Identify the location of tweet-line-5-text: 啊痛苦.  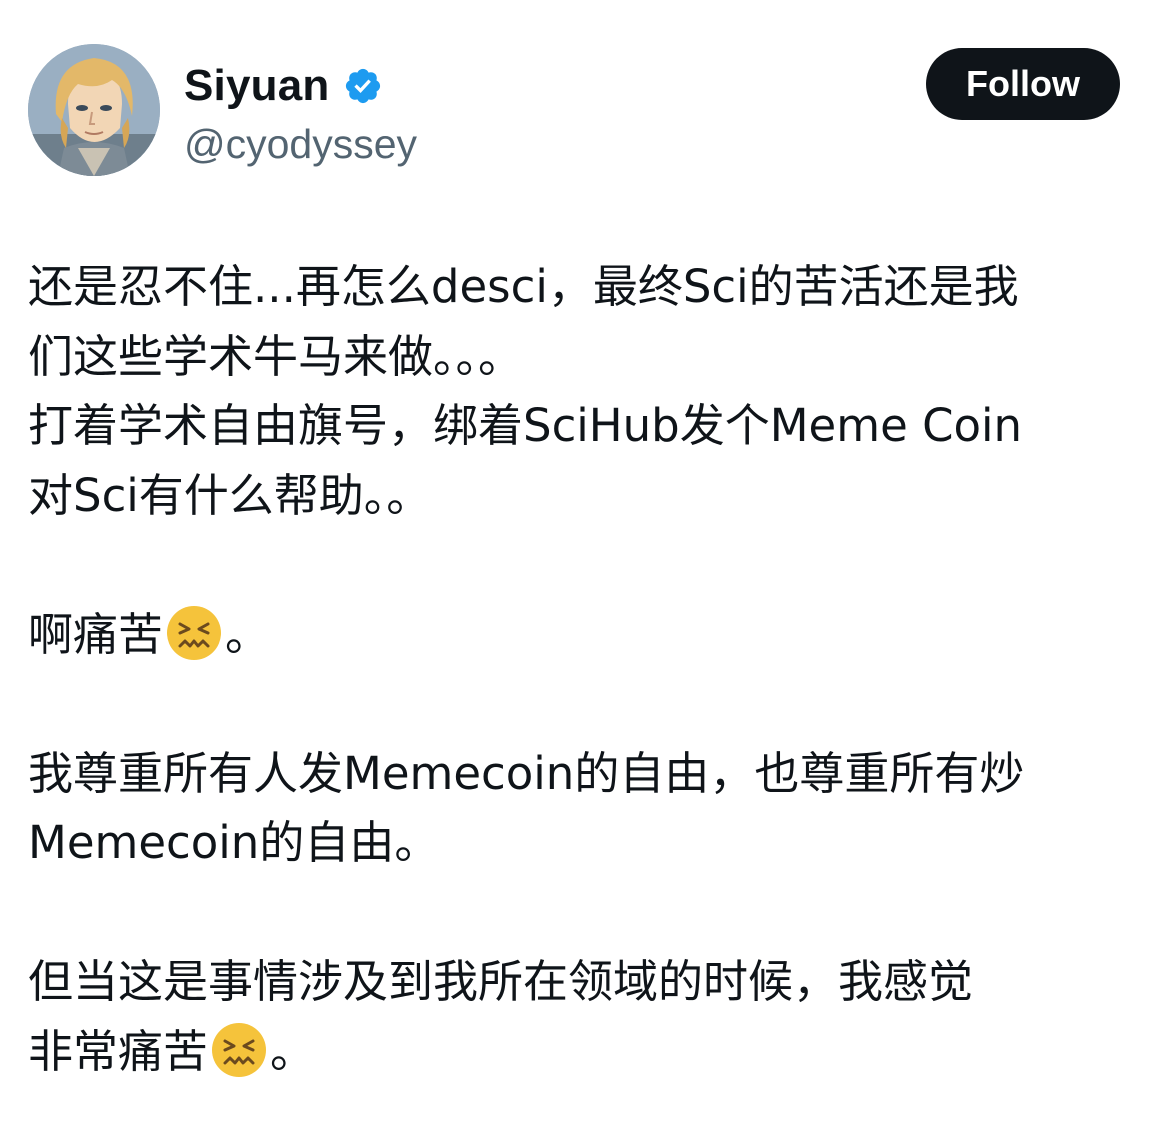
(96, 634).